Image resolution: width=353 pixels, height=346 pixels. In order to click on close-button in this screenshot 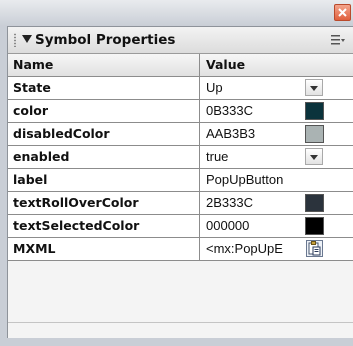, I will do `click(342, 12)`.